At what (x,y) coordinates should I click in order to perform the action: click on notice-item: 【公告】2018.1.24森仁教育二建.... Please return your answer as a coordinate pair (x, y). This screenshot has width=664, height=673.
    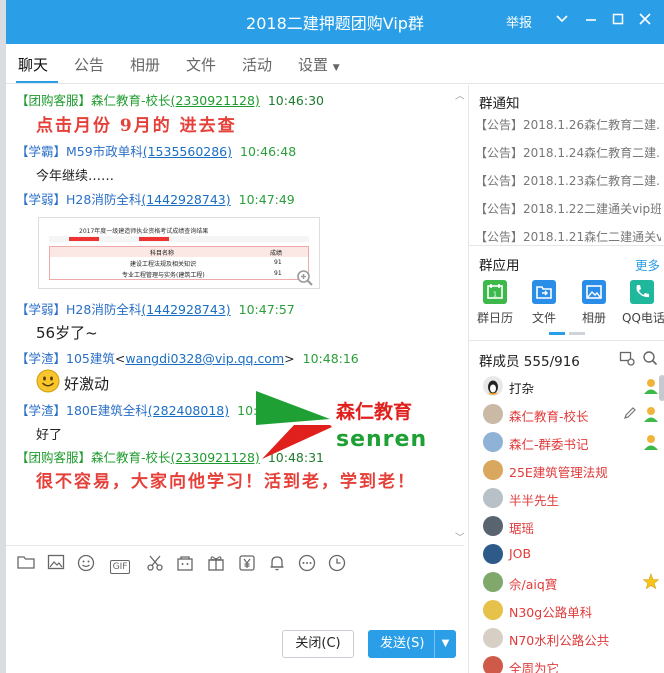
    Looking at the image, I should click on (568, 152).